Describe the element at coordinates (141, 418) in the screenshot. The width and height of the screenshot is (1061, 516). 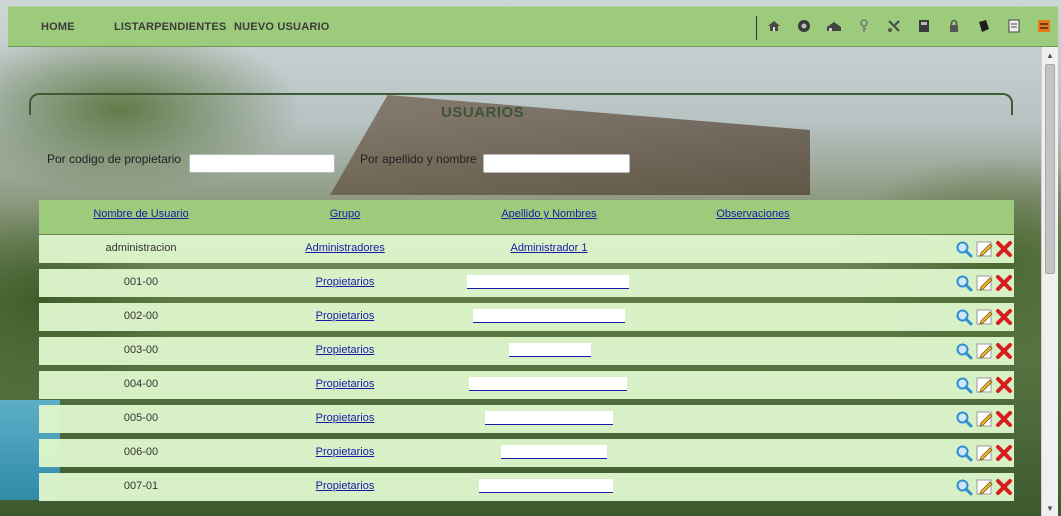
I see `cell-username: 005-00` at that location.